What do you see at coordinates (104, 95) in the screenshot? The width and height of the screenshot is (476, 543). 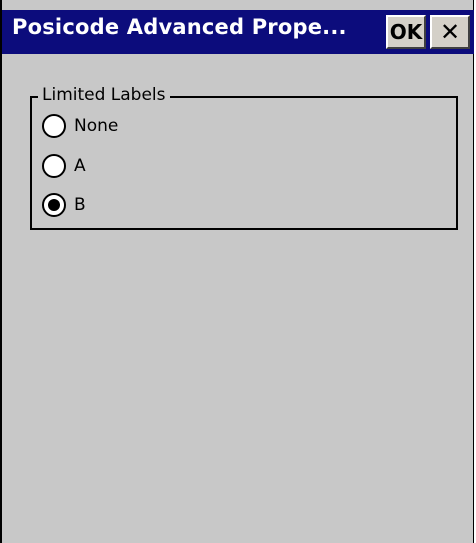 I see `groupbox-label: Limited Labels` at bounding box center [104, 95].